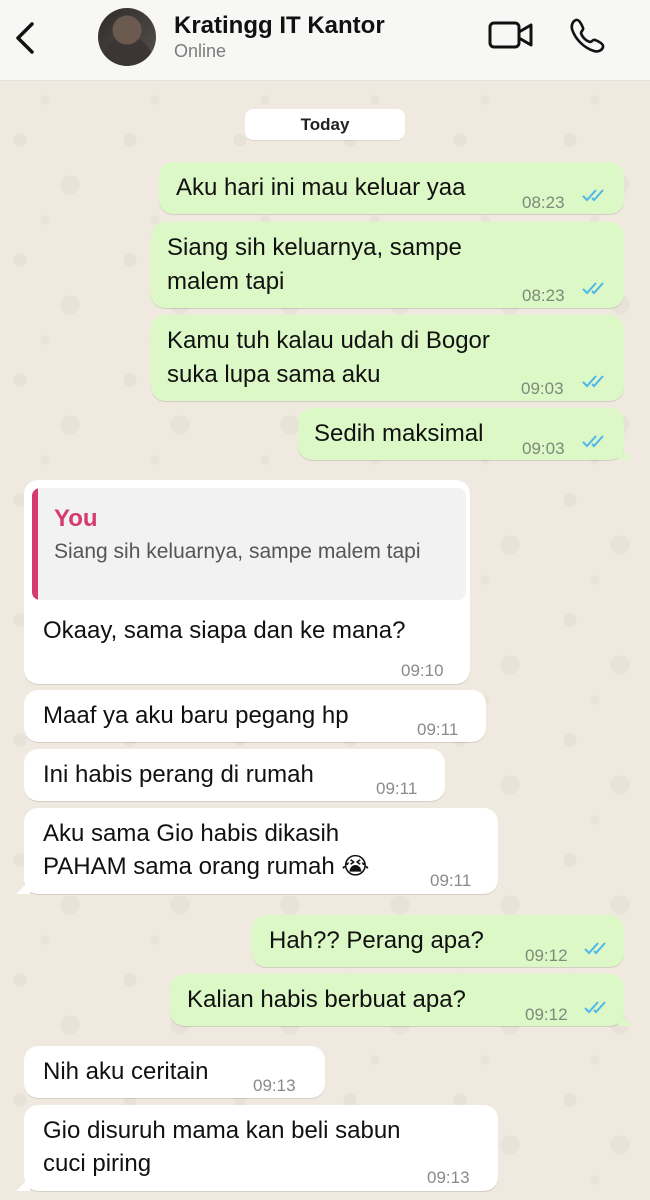 This screenshot has height=1200, width=650. I want to click on message-text: Aku sama Gio habis dikasih, so click(191, 833).